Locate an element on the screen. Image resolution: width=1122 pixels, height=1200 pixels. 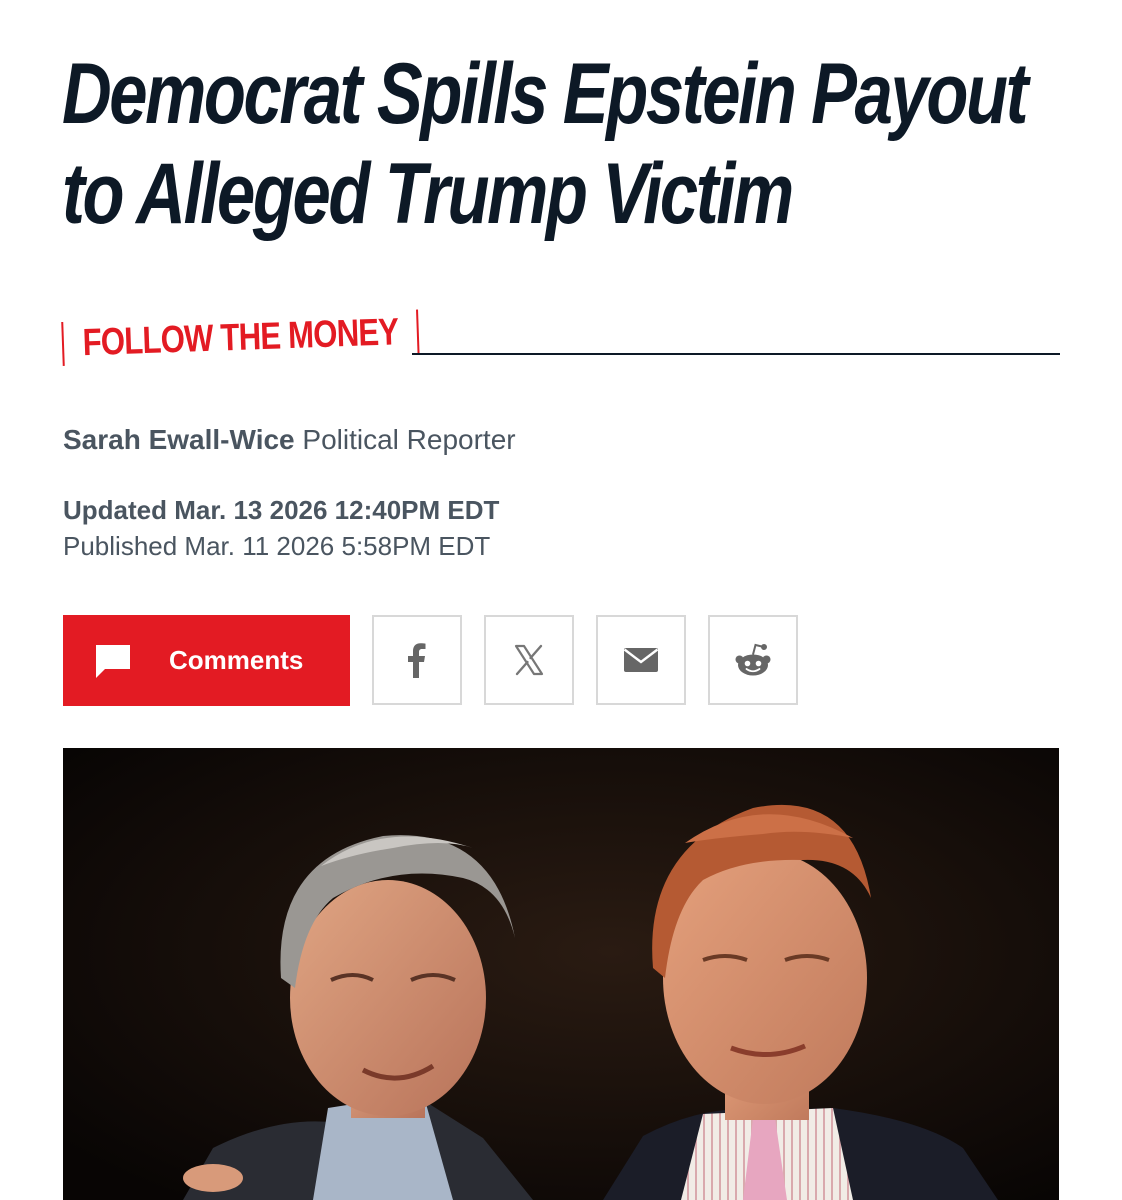
share-reddit-button is located at coordinates (753, 660).